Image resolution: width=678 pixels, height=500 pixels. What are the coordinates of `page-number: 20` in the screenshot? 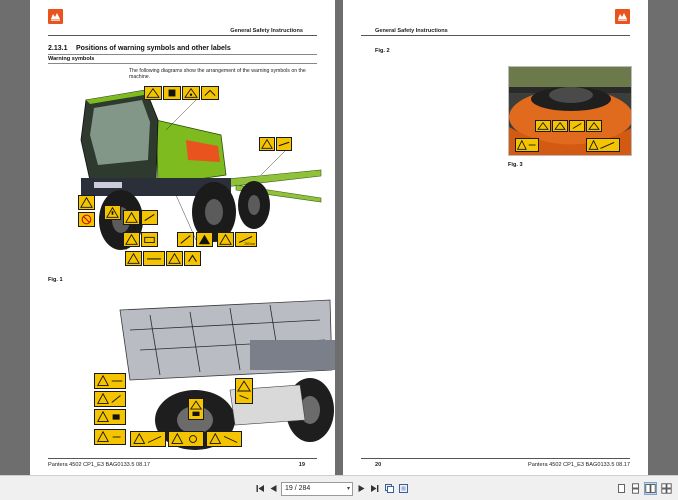 It's located at (378, 465).